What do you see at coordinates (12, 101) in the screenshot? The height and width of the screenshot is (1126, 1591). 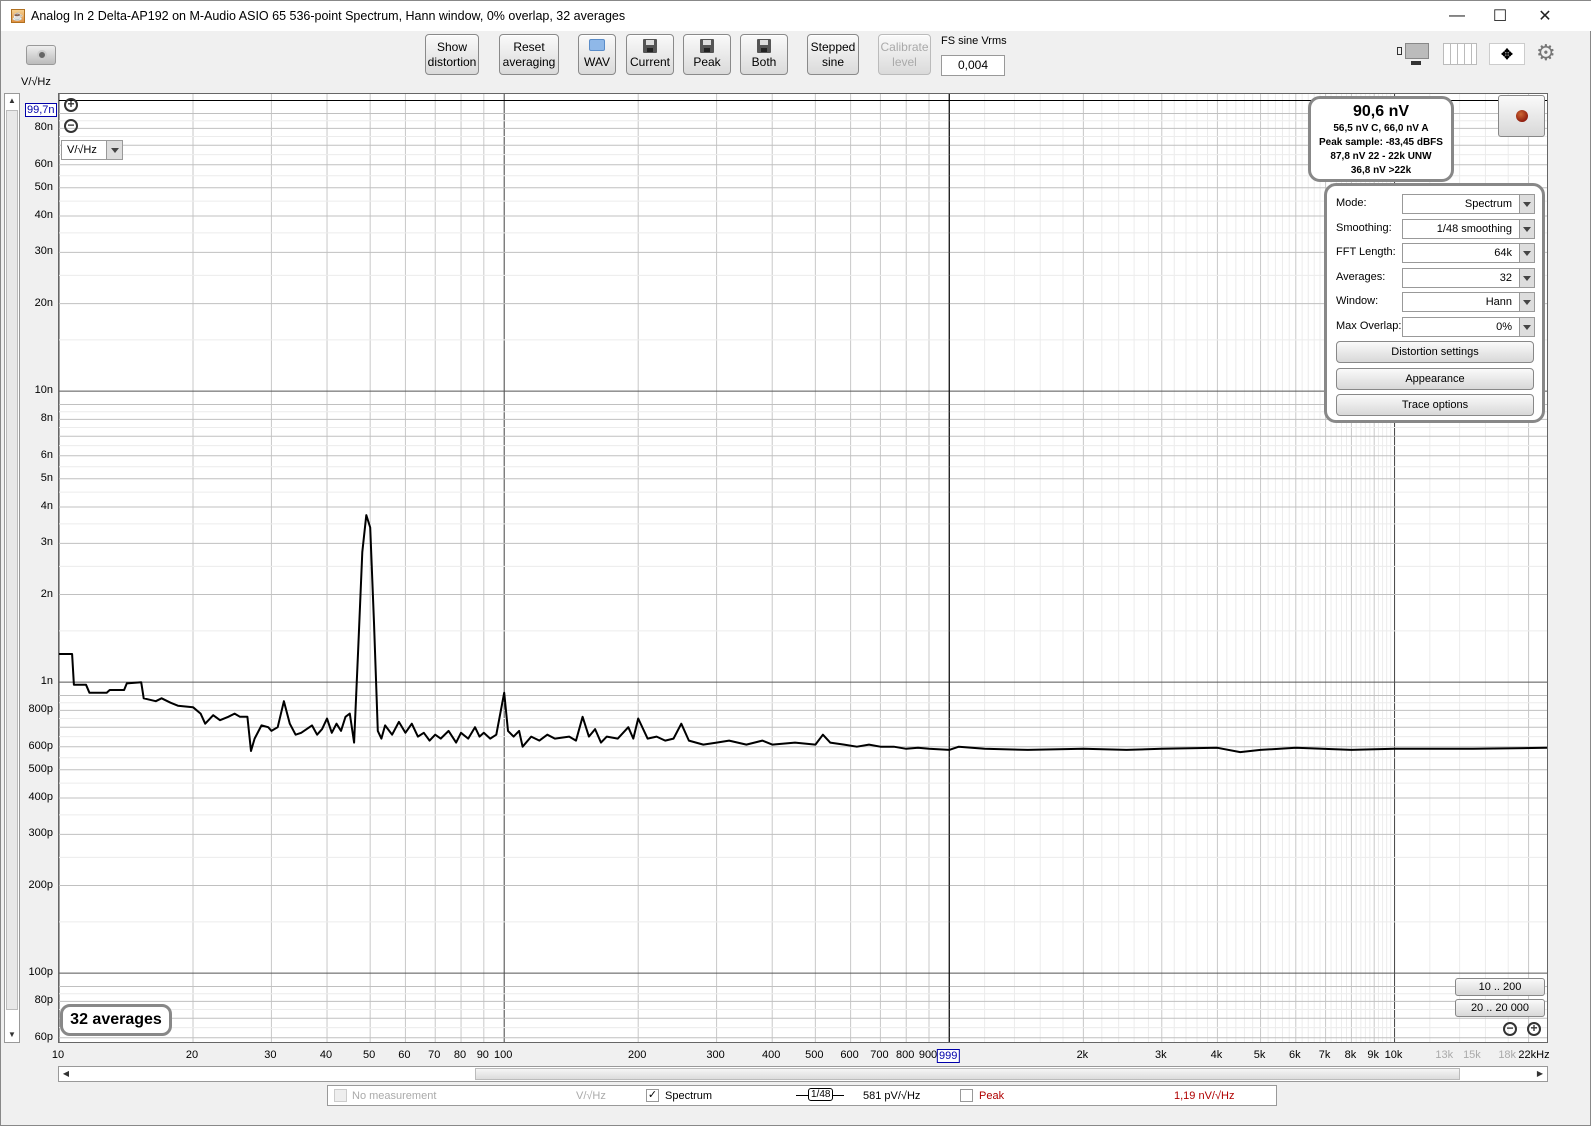 I see `scroll-up-arrow: ▲` at bounding box center [12, 101].